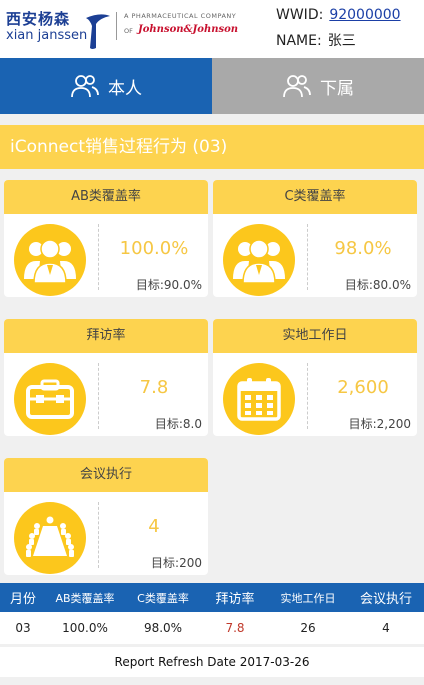 The height and width of the screenshot is (685, 424). Describe the element at coordinates (154, 248) in the screenshot. I see `card-value: 100.0%` at that location.